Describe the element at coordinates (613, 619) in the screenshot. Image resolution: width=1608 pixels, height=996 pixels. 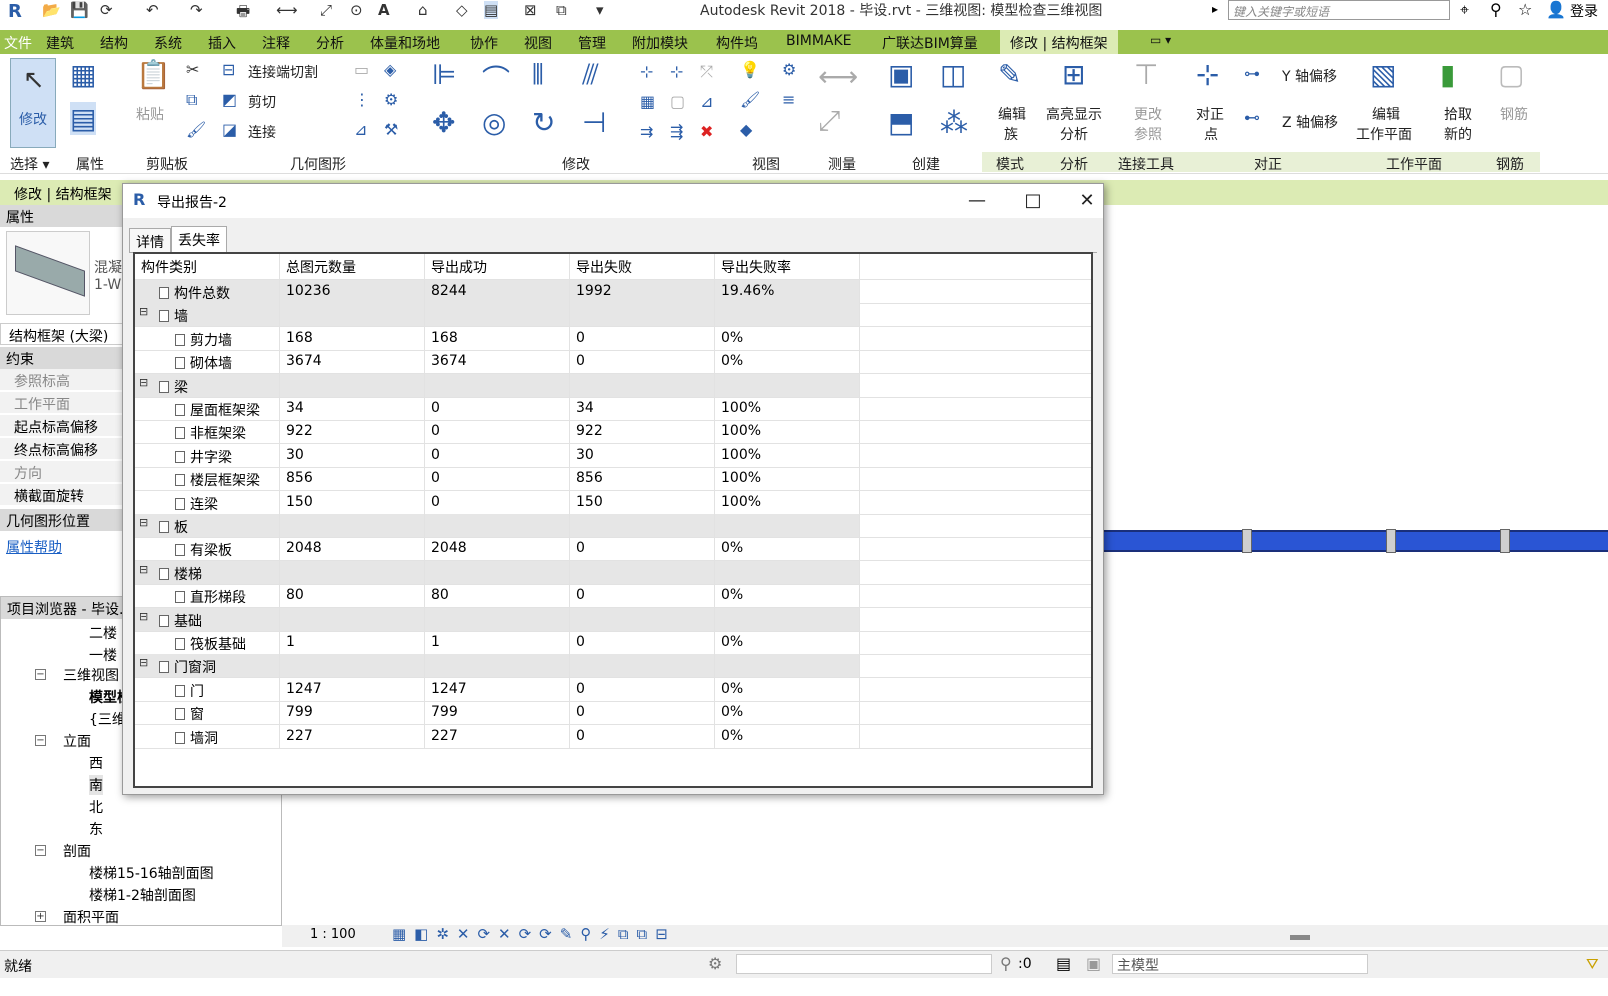
I see `table-row: ⊟ 基础` at that location.